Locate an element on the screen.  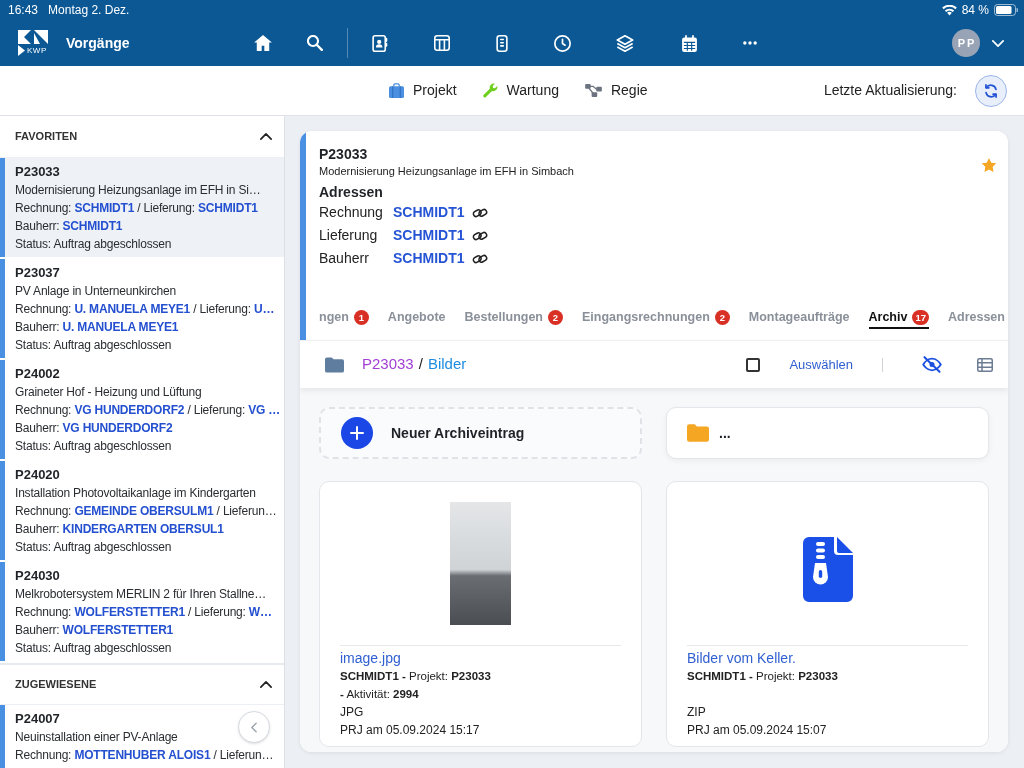
calendar-icon is located at coordinates (689, 43).